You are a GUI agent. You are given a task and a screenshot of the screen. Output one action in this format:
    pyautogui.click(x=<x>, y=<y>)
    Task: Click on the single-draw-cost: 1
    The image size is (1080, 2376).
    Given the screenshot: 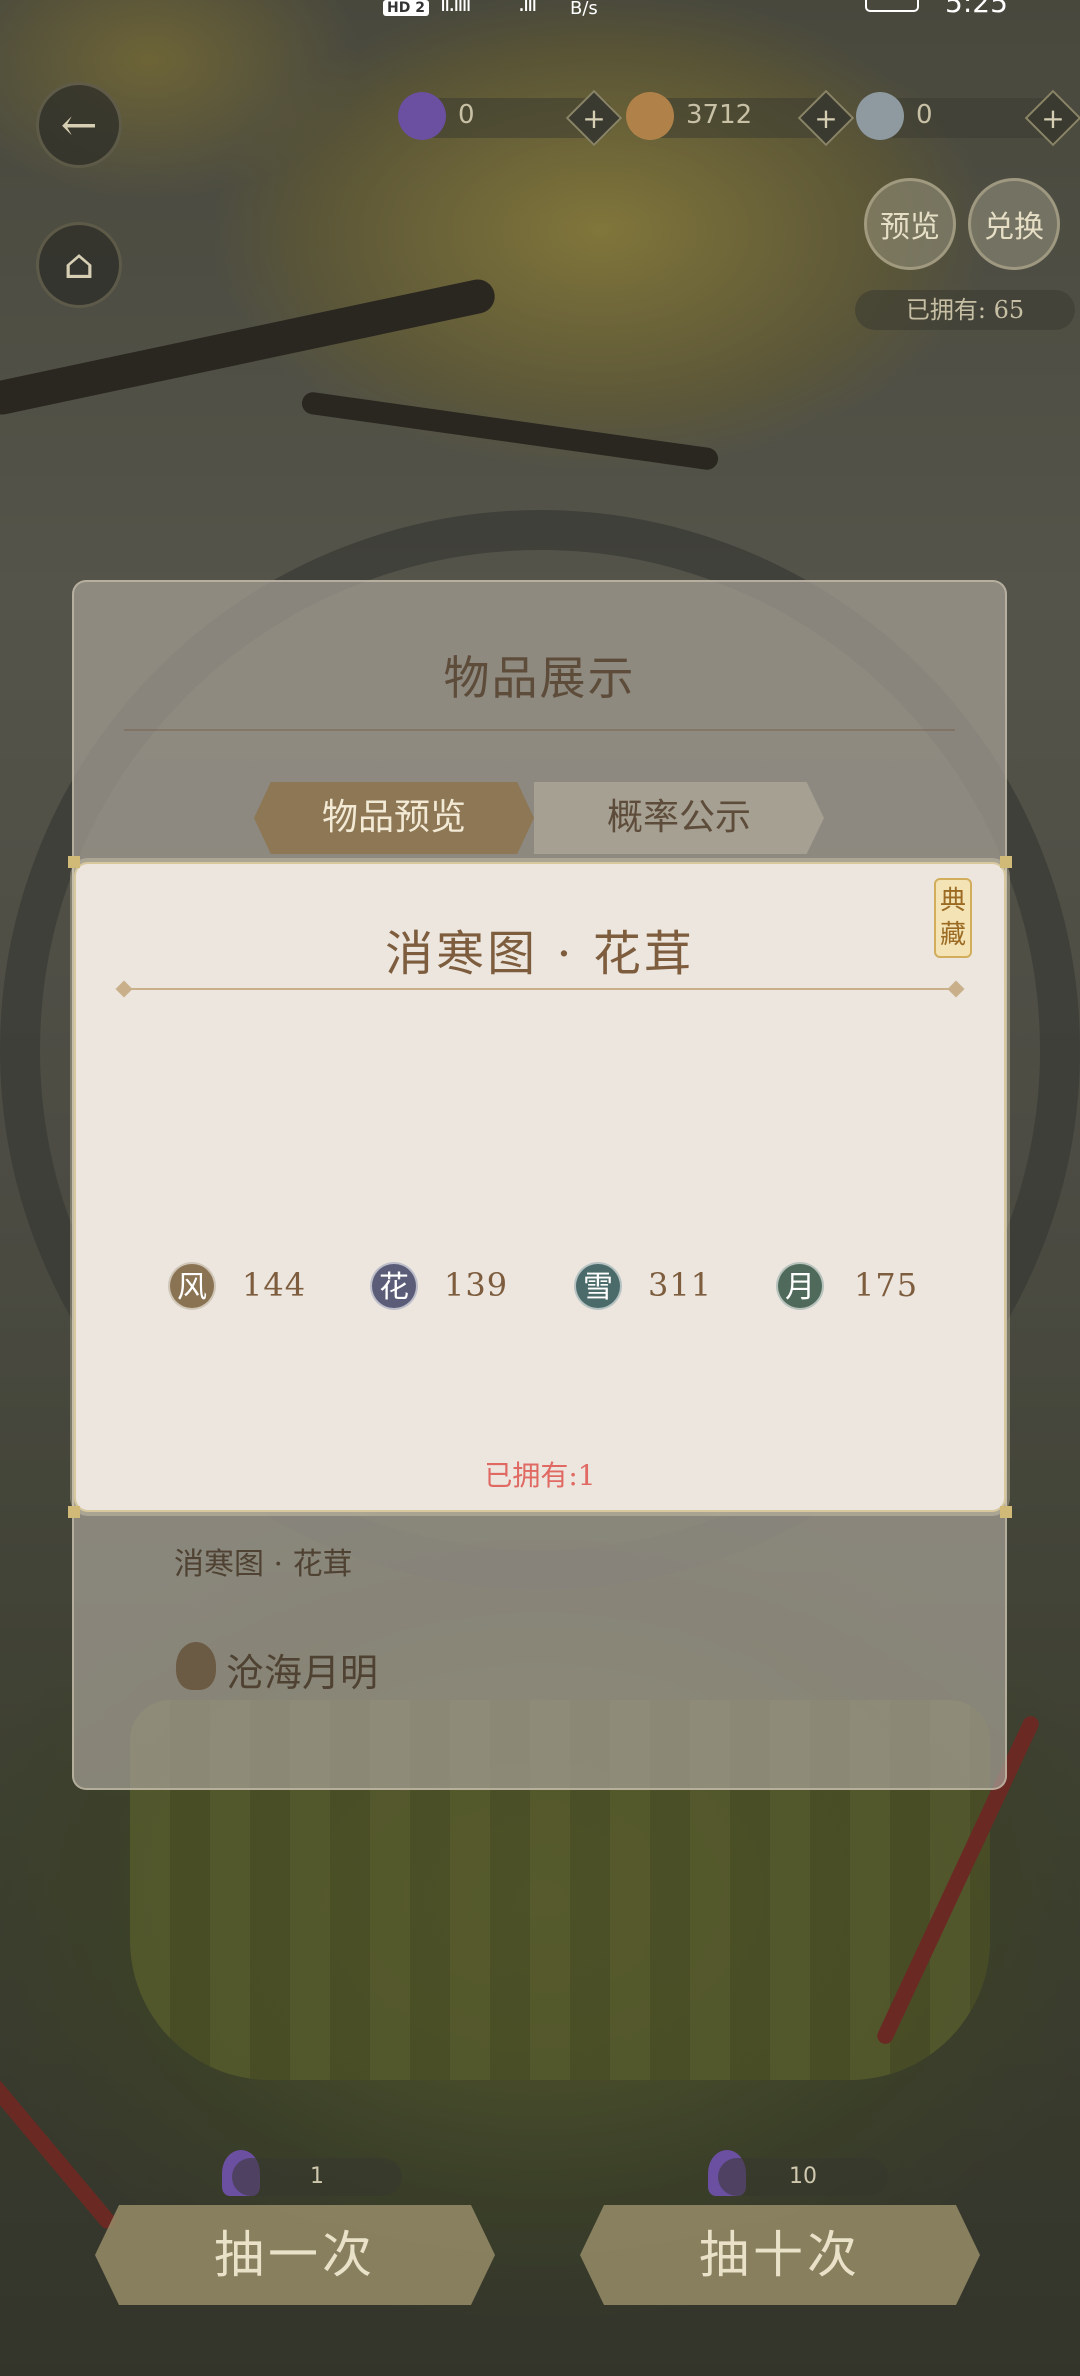 What is the action you would take?
    pyautogui.click(x=317, y=2177)
    